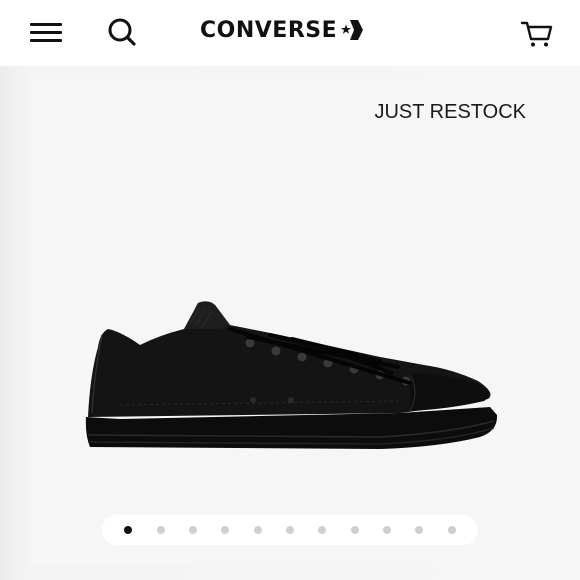 The image size is (580, 580). Describe the element at coordinates (352, 30) in the screenshot. I see `star-chevron-icon` at that location.